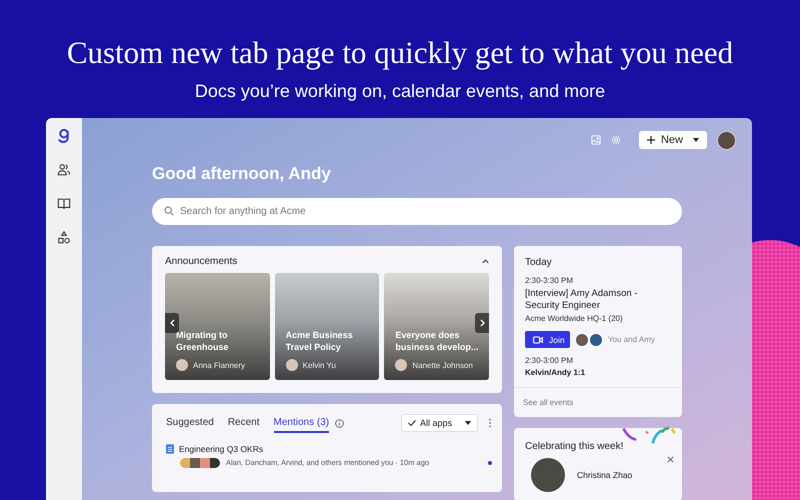  What do you see at coordinates (169, 211) in the screenshot?
I see `search-icon` at bounding box center [169, 211].